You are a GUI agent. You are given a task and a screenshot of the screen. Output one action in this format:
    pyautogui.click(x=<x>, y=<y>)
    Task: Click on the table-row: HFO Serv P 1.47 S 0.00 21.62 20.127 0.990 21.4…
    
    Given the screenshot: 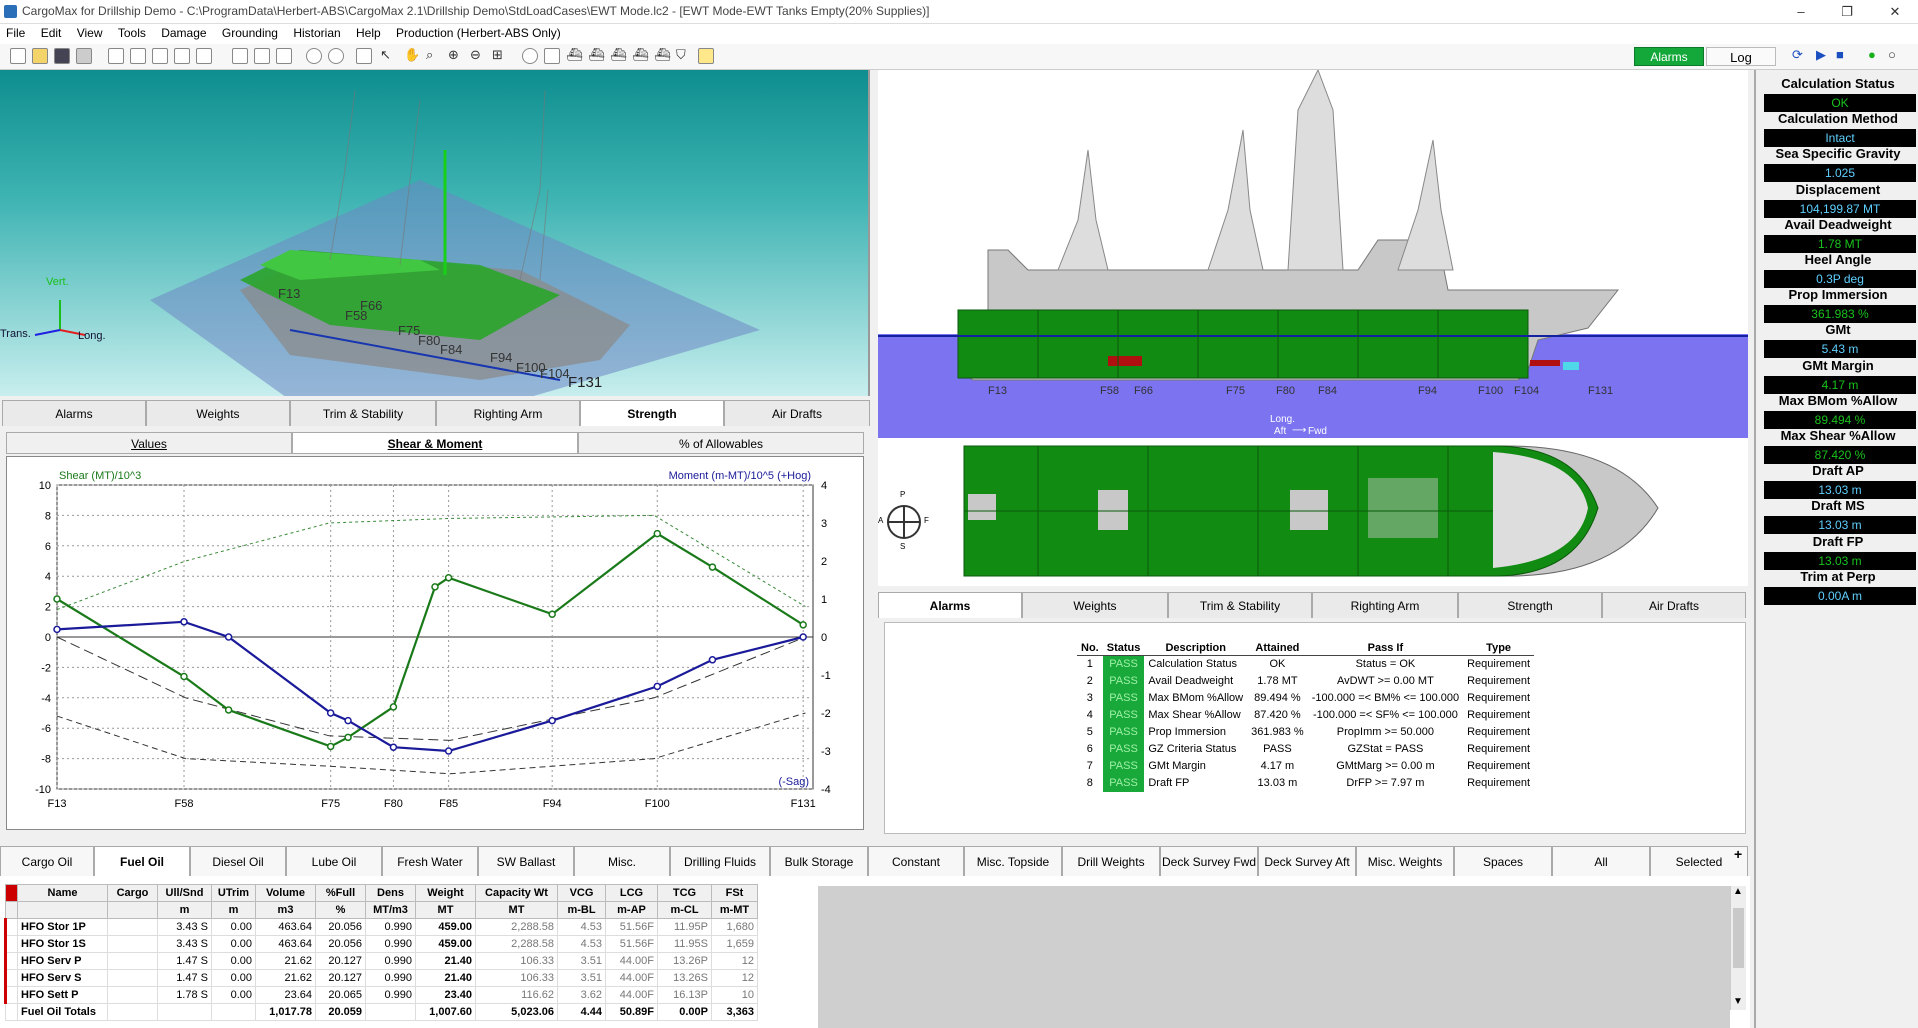 What is the action you would take?
    pyautogui.click(x=381, y=961)
    